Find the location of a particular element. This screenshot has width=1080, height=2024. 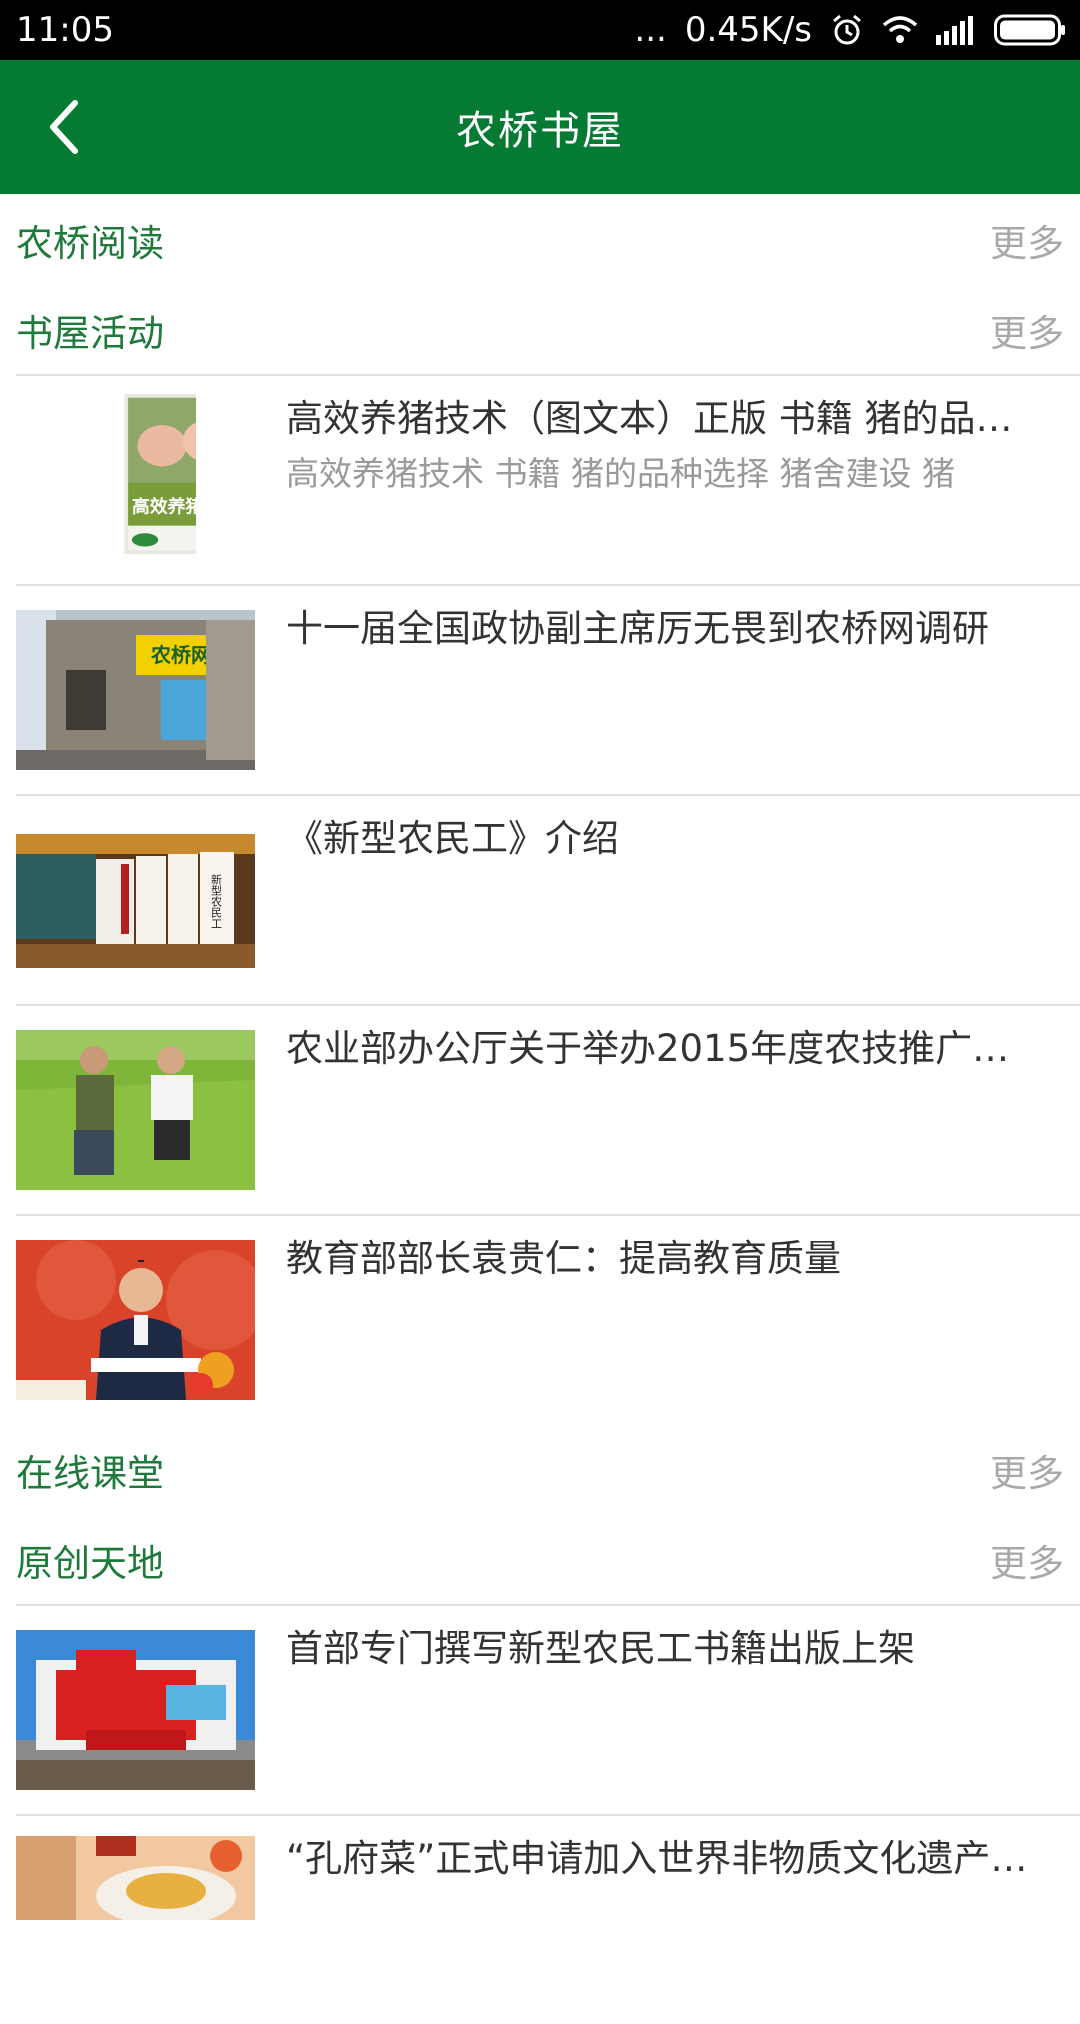

list-item: 新型农民工 《新型农民工》介绍 is located at coordinates (548, 900).